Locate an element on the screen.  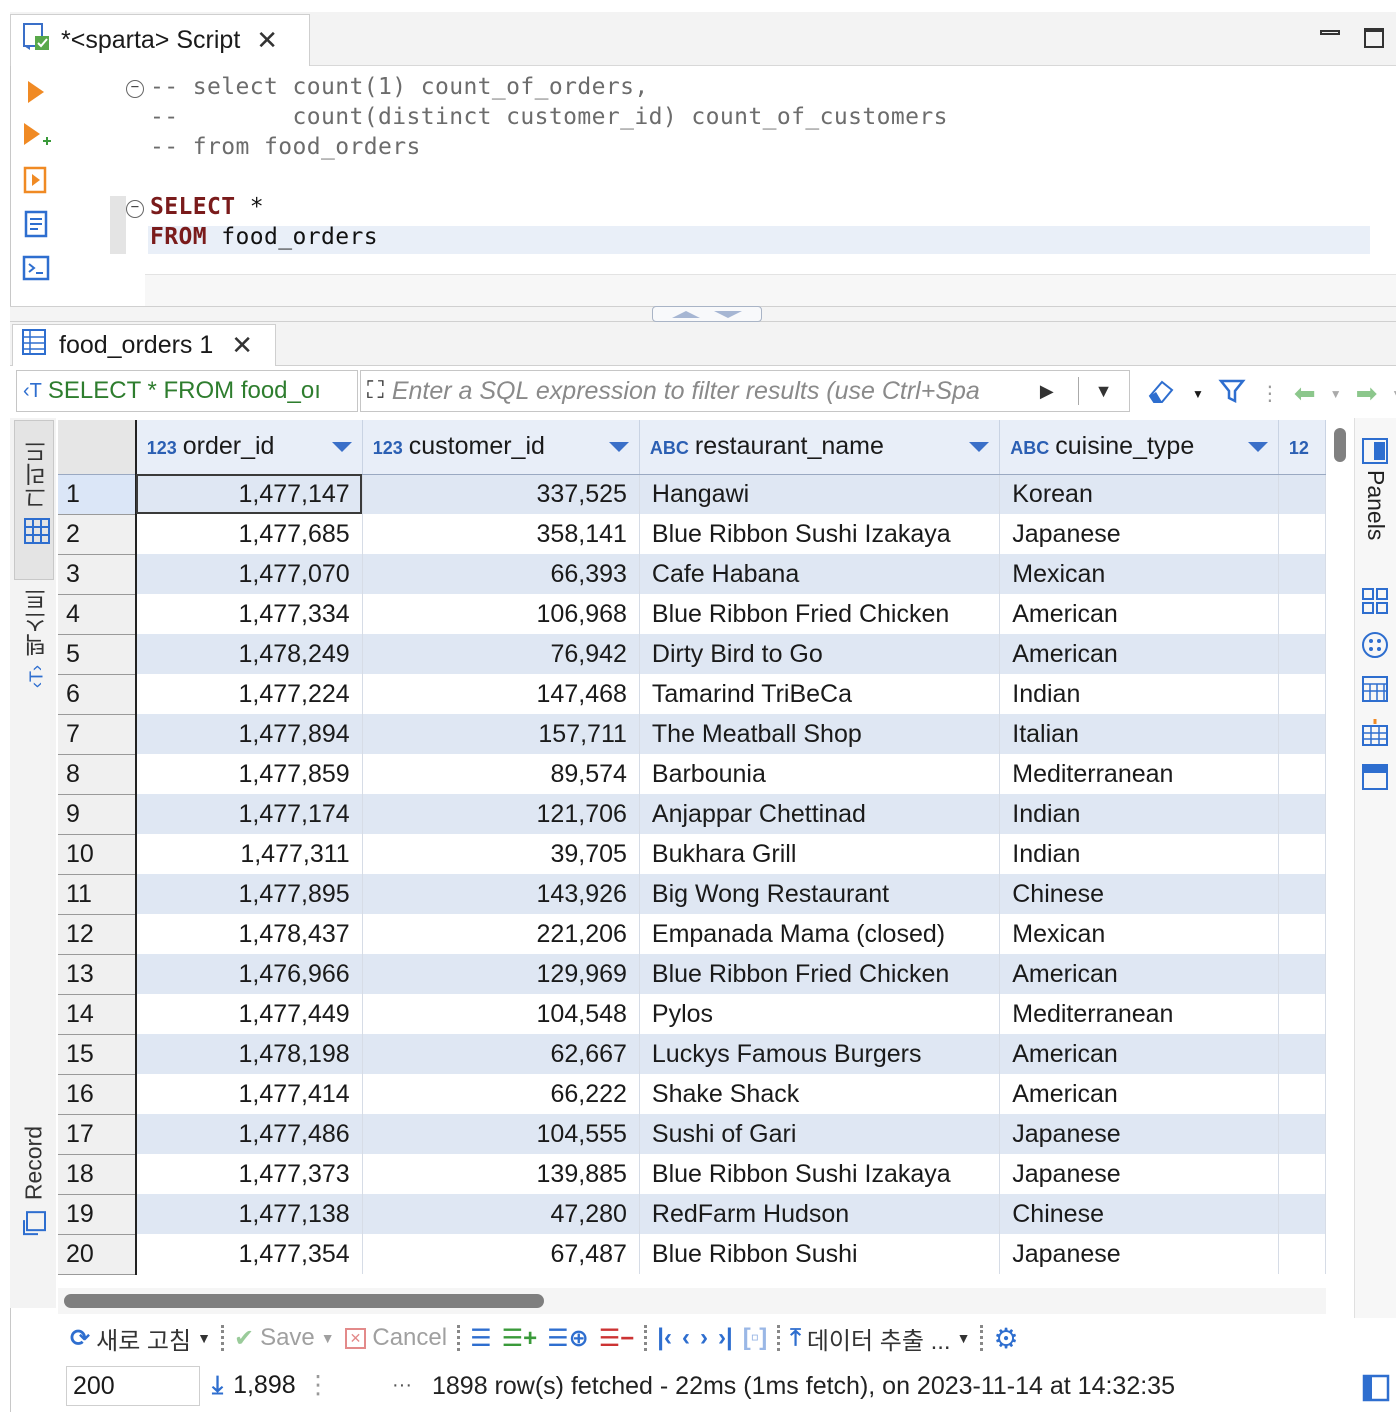
order-id-cell: 1,477,486 is located at coordinates (249, 1134).